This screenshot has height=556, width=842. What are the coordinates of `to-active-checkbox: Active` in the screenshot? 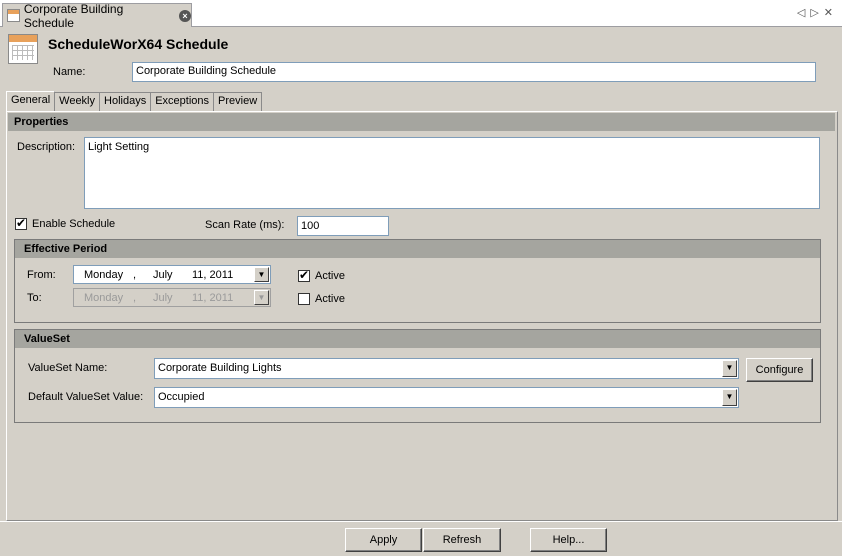 It's located at (321, 299).